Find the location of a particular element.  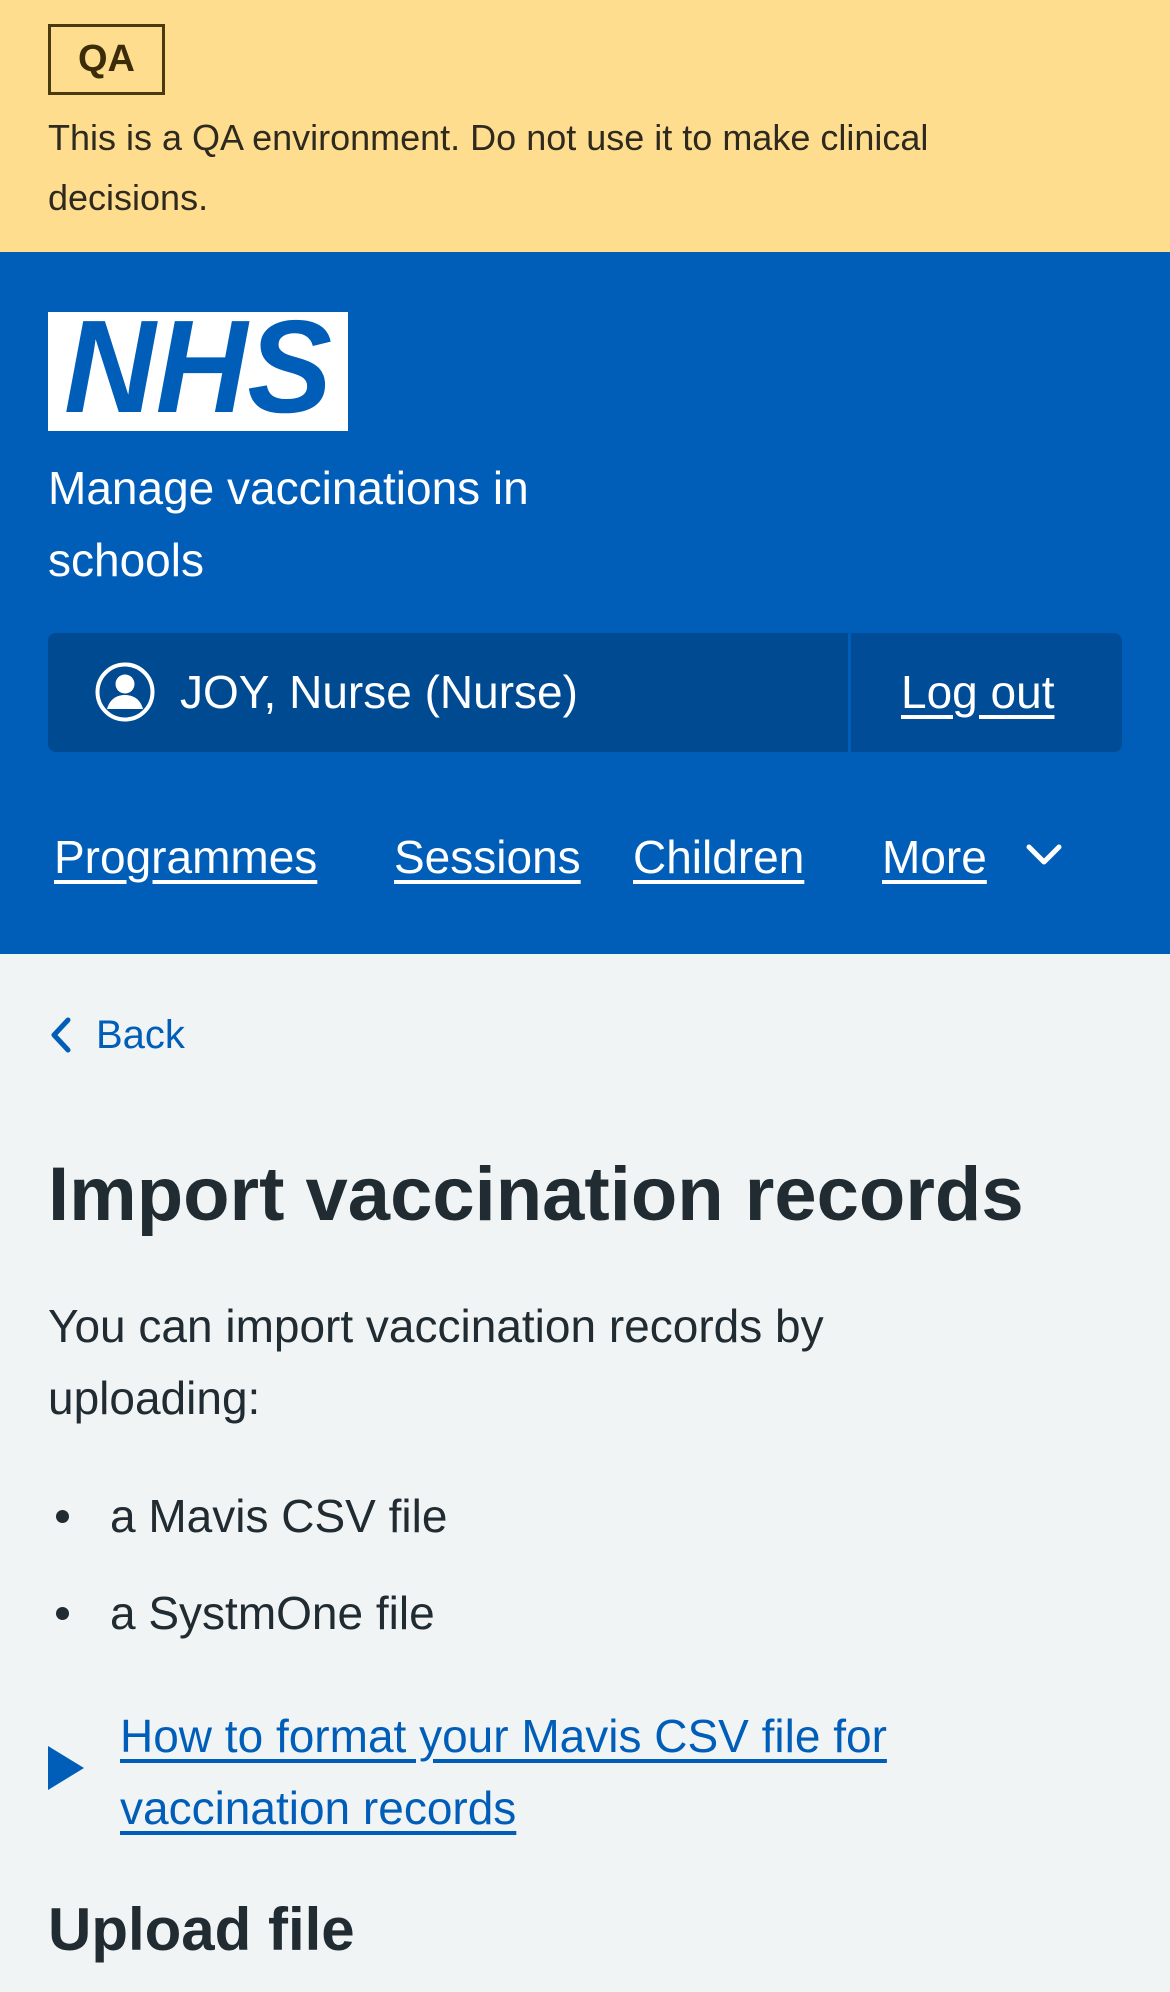

qa-tag: QA is located at coordinates (106, 59).